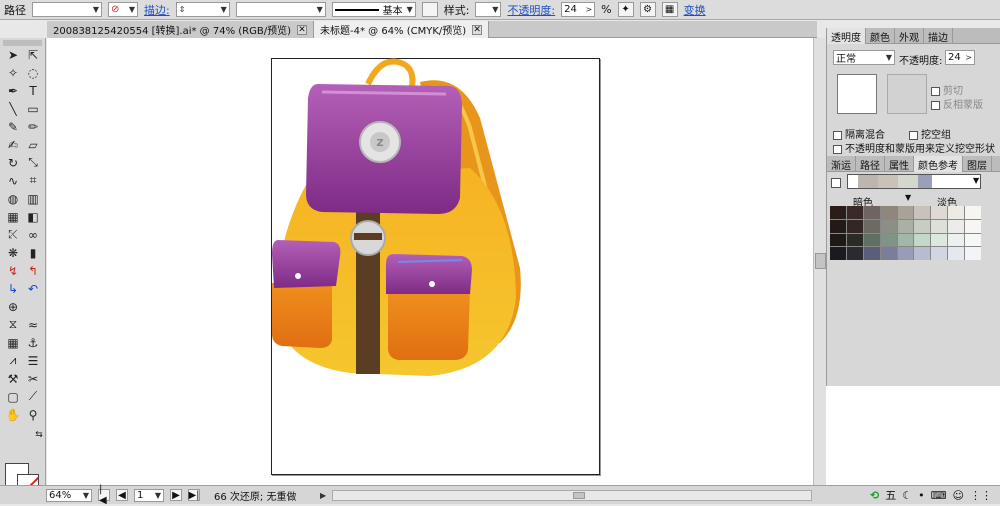 This screenshot has height=506, width=1000. I want to click on color-variations-grid, so click(905, 233).